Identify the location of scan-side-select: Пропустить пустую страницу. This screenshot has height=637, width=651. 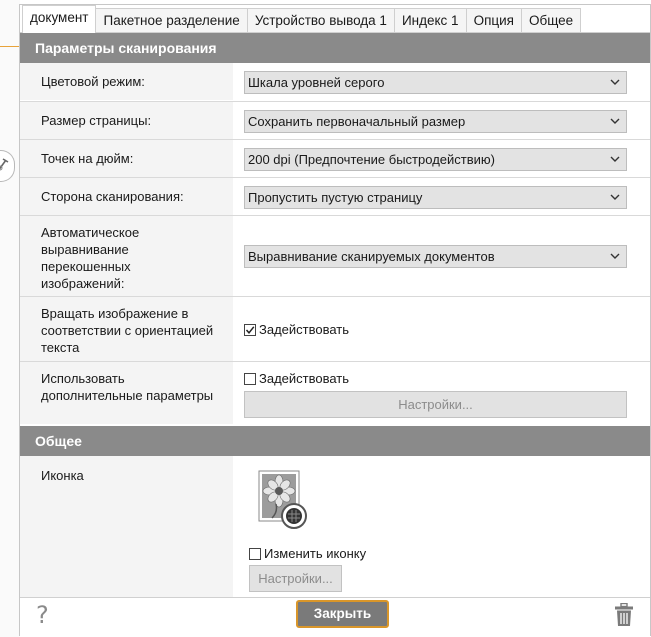
(435, 197).